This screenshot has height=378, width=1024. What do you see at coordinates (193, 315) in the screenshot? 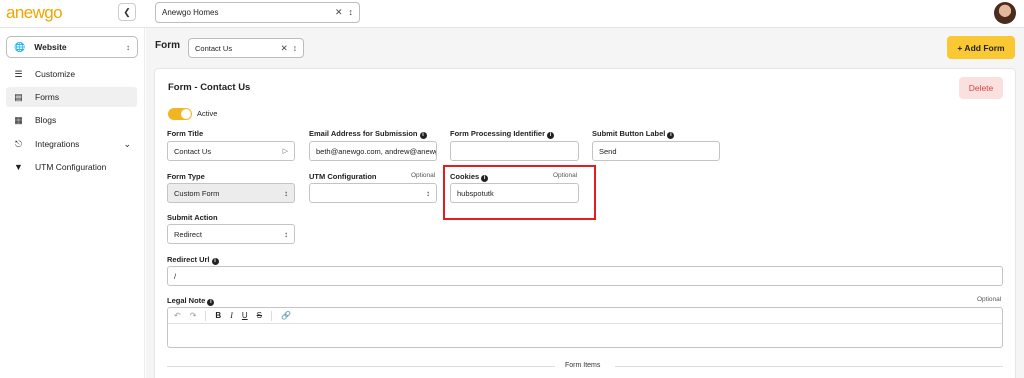
I see `redo-icon: ↷` at bounding box center [193, 315].